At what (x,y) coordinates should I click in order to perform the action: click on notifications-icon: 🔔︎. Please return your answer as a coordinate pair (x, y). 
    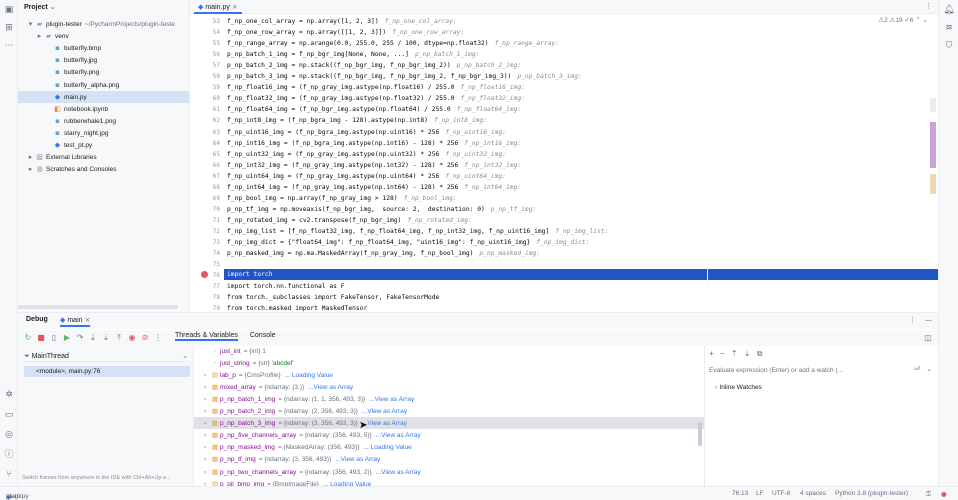
    Looking at the image, I should click on (949, 10).